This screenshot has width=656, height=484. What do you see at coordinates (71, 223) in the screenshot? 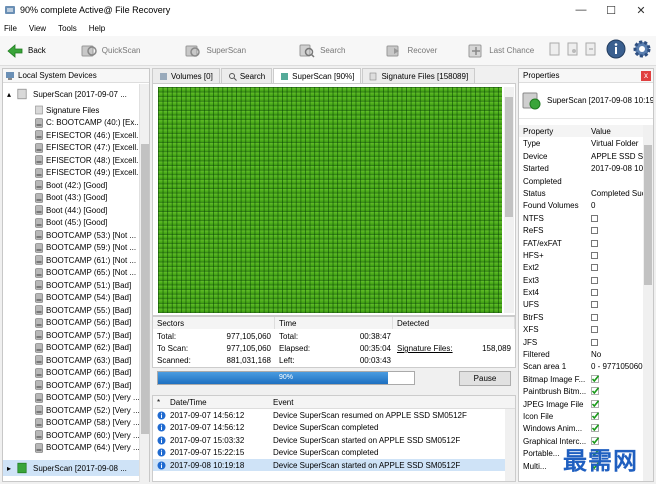
I see `tree-item: Boot (45:) [Good]` at bounding box center [71, 223].